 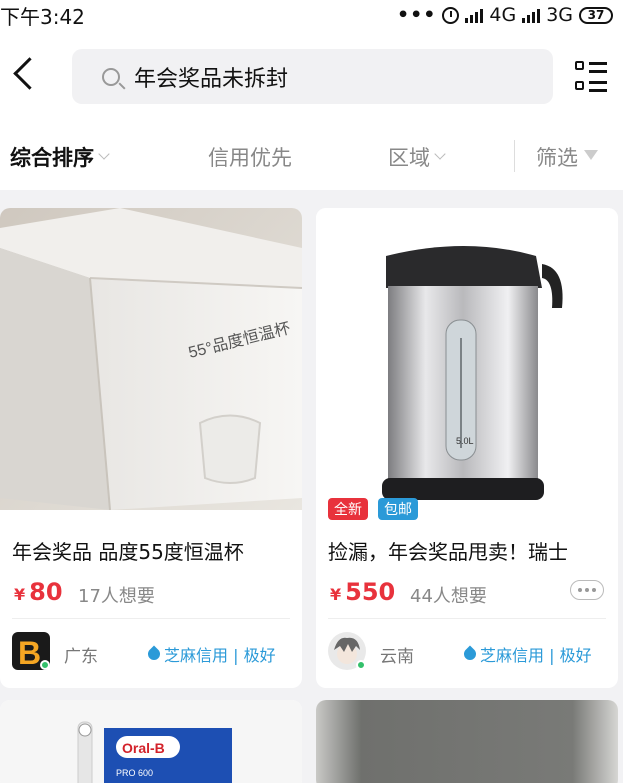 What do you see at coordinates (143, 748) in the screenshot?
I see `box-brand: Oral-B` at bounding box center [143, 748].